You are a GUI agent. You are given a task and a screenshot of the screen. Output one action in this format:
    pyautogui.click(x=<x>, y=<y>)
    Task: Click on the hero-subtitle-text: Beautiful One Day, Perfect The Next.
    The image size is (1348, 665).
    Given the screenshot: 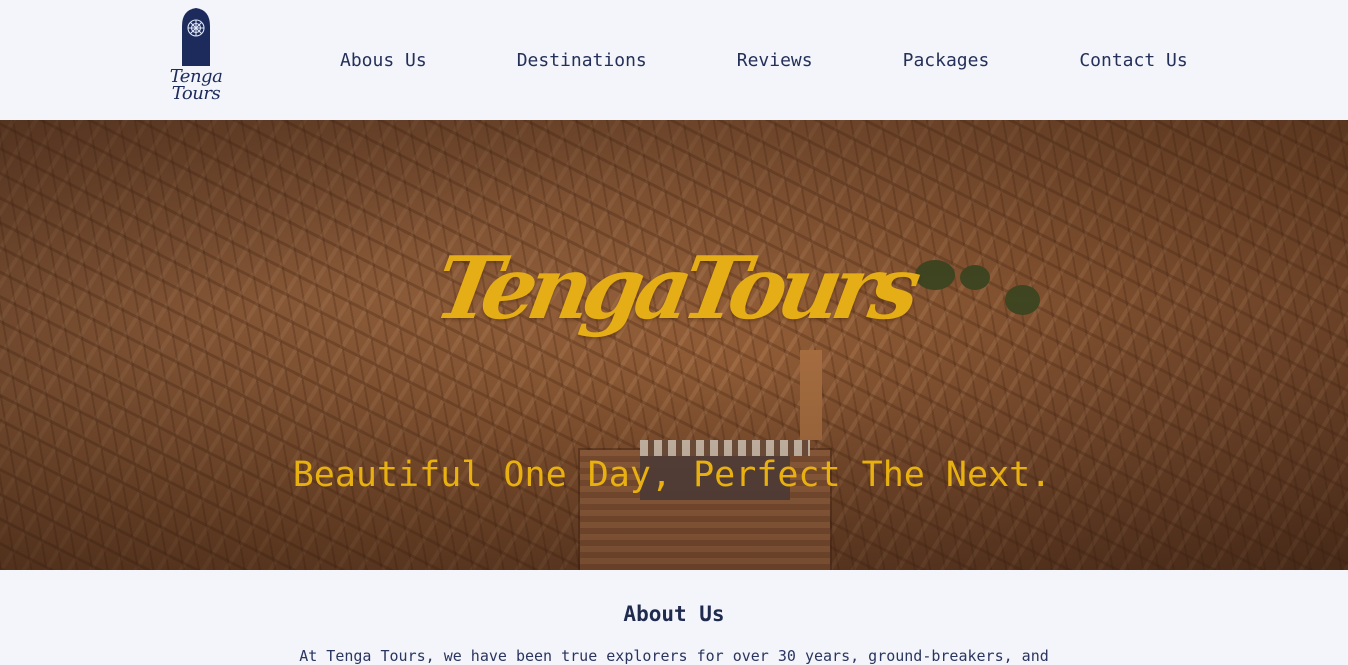 What is the action you would take?
    pyautogui.click(x=672, y=475)
    